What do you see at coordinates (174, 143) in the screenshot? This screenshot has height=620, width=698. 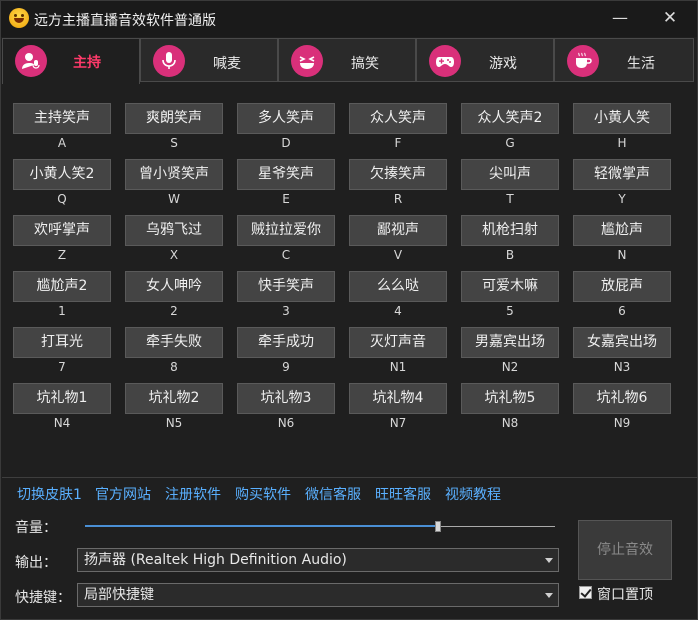 I see `sound-hotkey-label: S` at bounding box center [174, 143].